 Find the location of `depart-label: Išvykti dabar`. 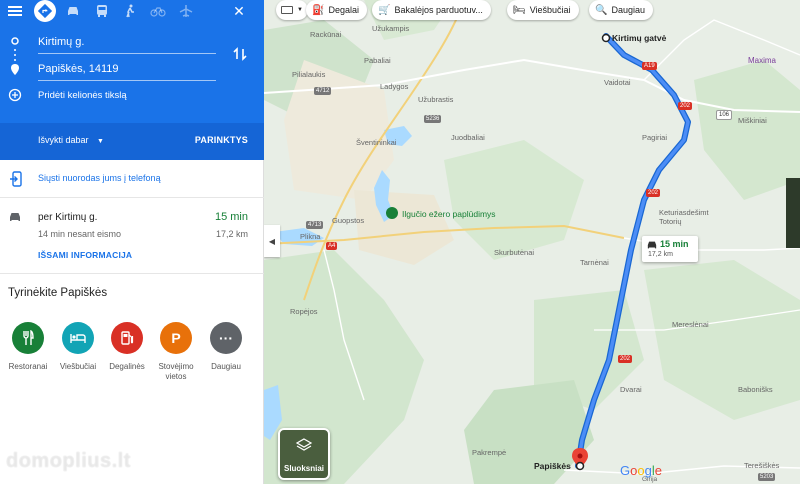

depart-label: Išvykti dabar is located at coordinates (63, 140).